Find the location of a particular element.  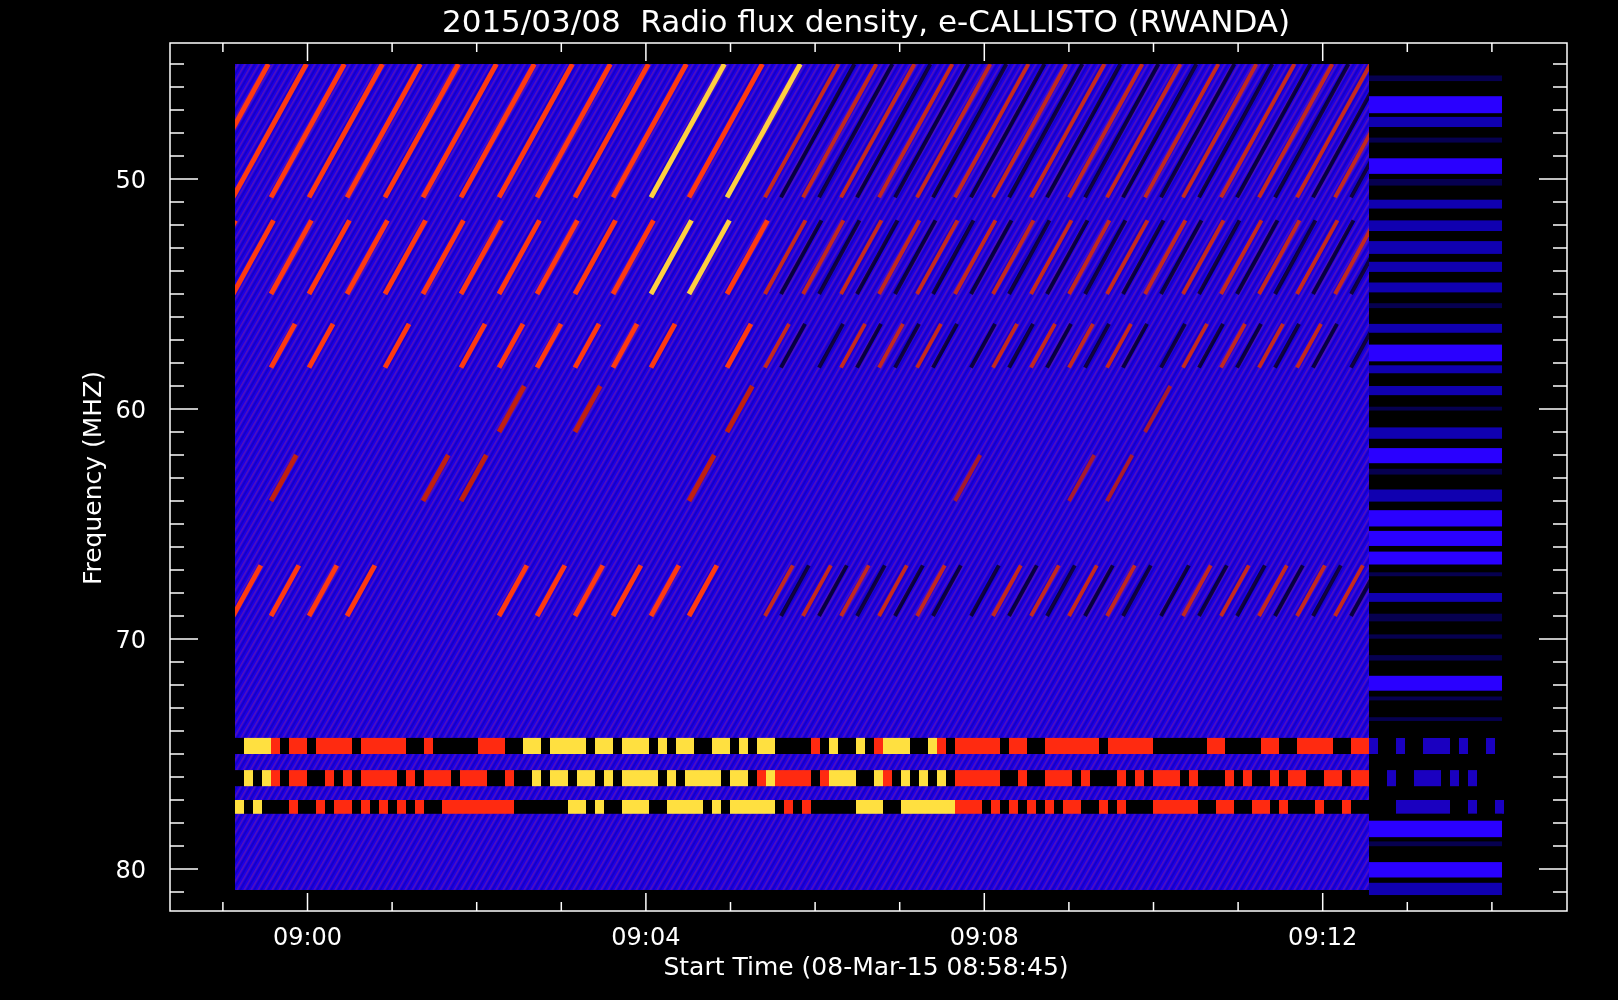

tick-label: 70 is located at coordinates (130, 640).